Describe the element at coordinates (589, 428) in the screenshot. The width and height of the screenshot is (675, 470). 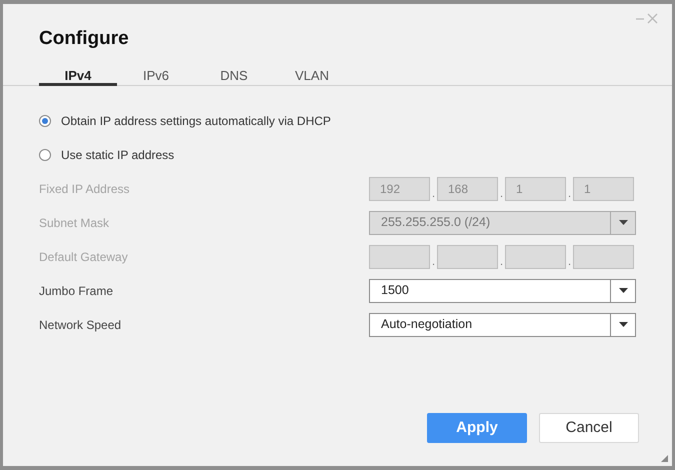
I see `cancel-button: Cancel` at that location.